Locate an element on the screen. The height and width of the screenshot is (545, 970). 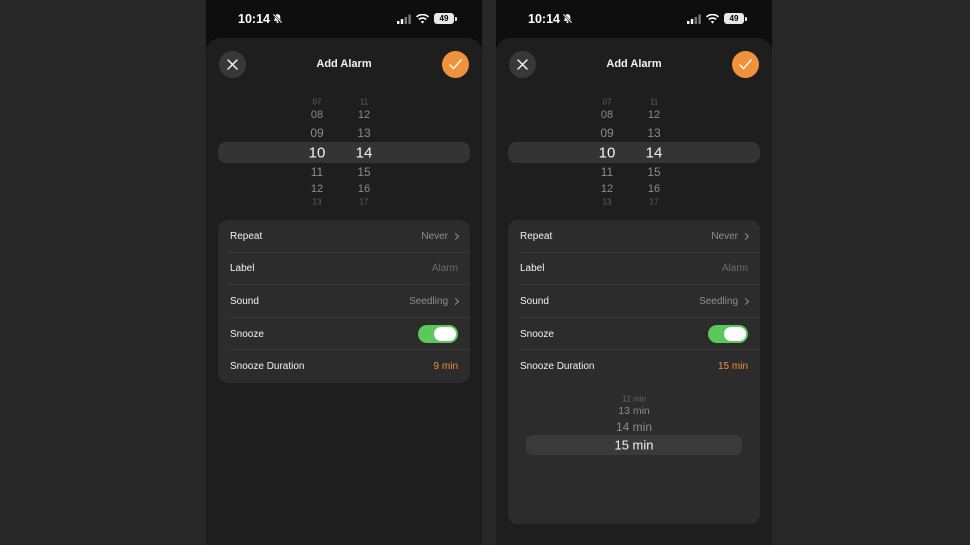
snooze-duration-row: Snooze Duration 9 min is located at coordinates (344, 366).